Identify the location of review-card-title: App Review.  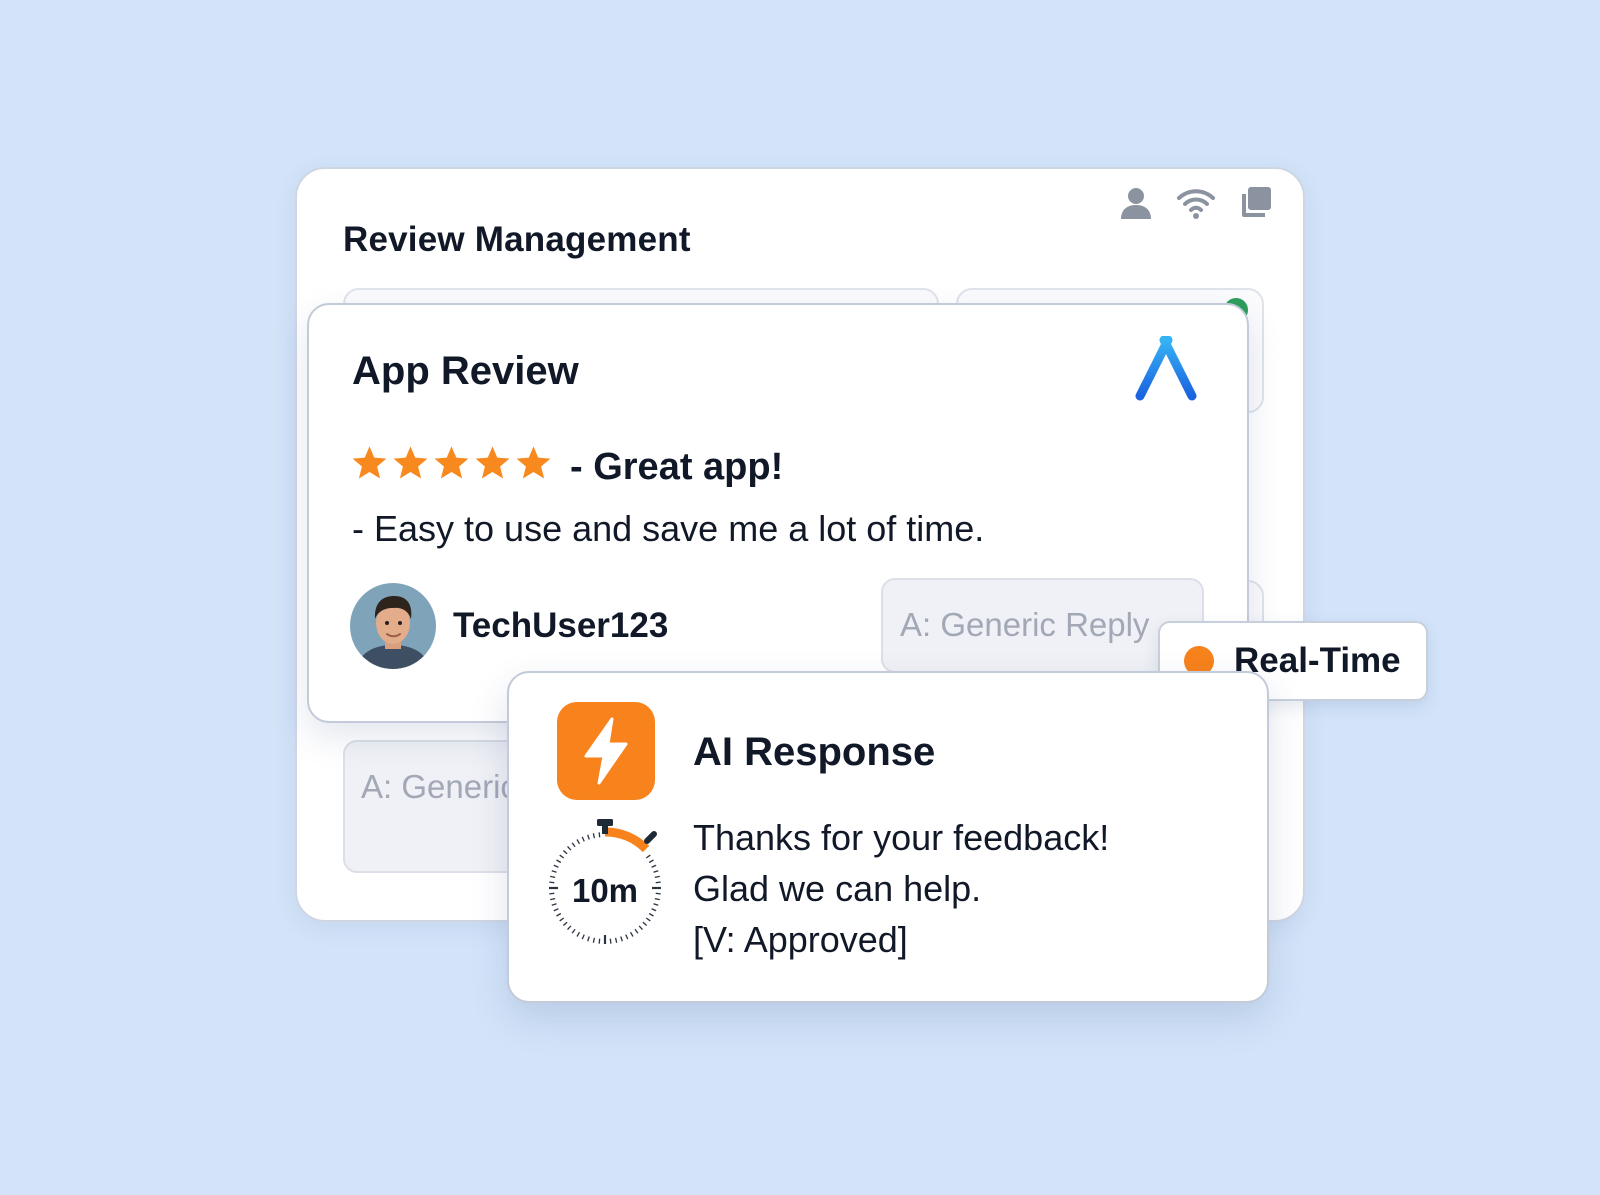
(465, 371).